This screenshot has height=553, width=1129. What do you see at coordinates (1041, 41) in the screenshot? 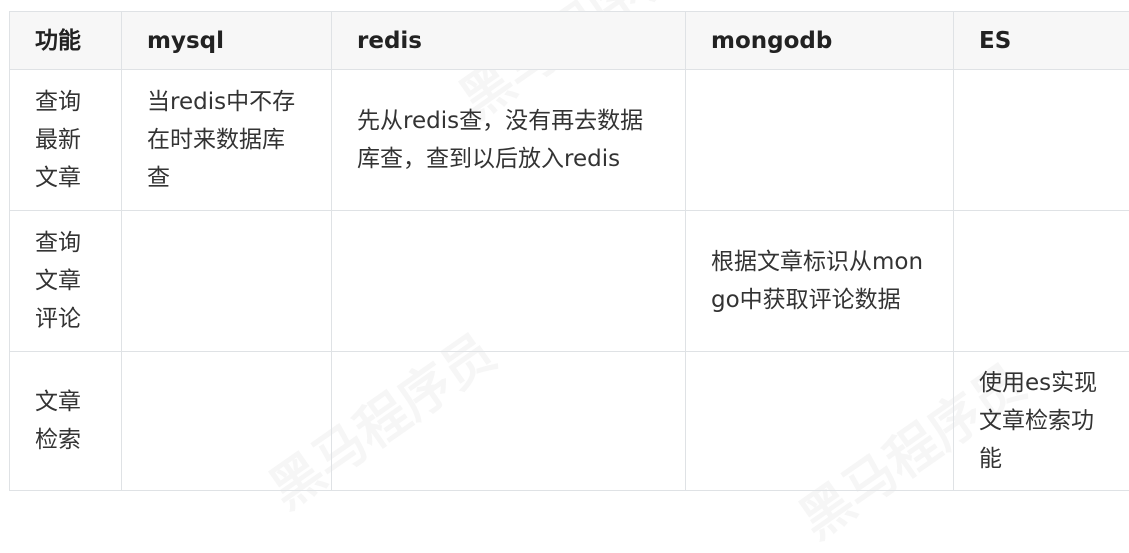
I see `header-es: ES` at bounding box center [1041, 41].